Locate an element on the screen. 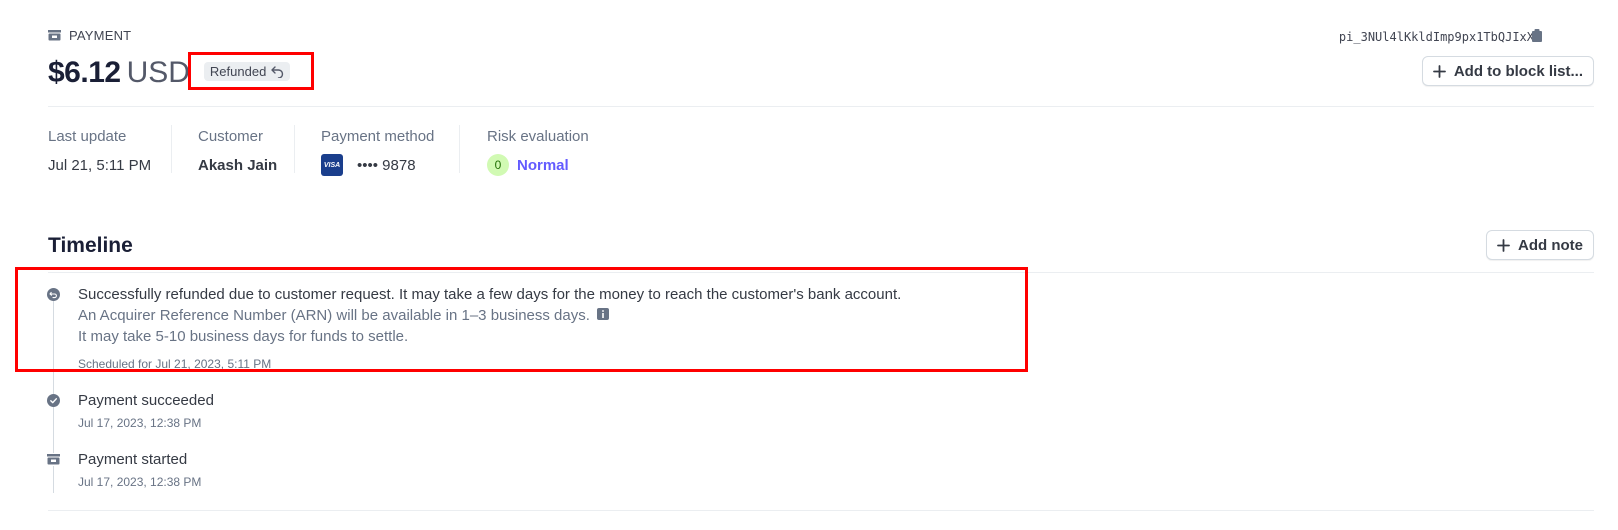 The width and height of the screenshot is (1618, 530). payment-amount: $6.12 is located at coordinates (84, 72).